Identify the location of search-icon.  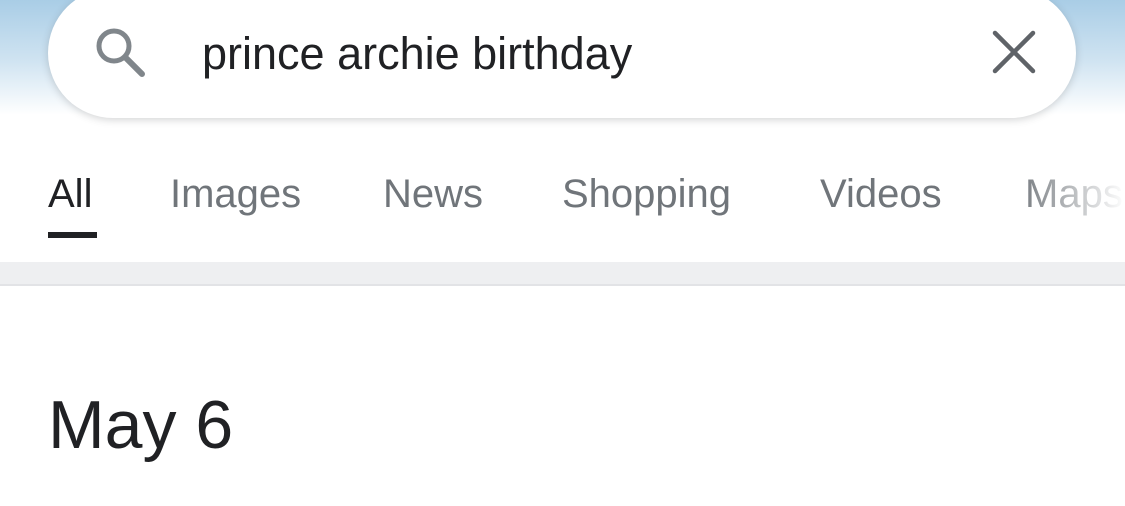
(120, 54).